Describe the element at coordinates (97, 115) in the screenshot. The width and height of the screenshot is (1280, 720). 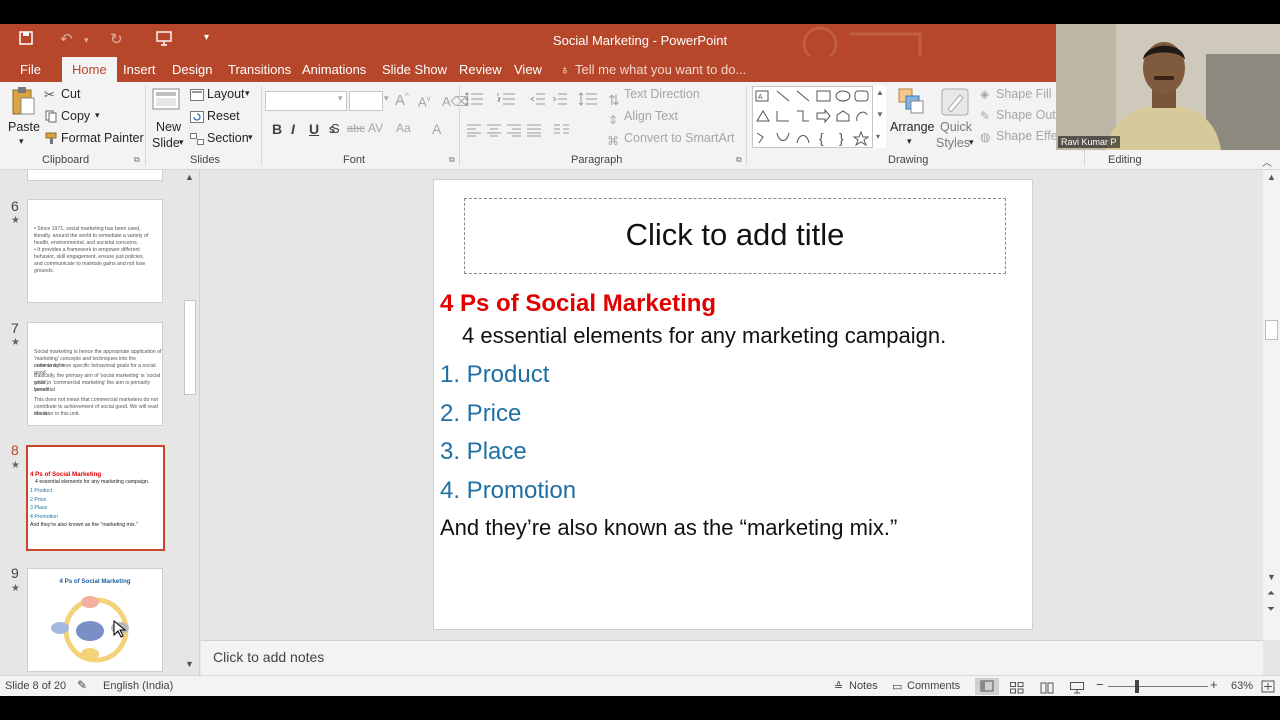
I see `copy-dropdown-icon: ▾` at that location.